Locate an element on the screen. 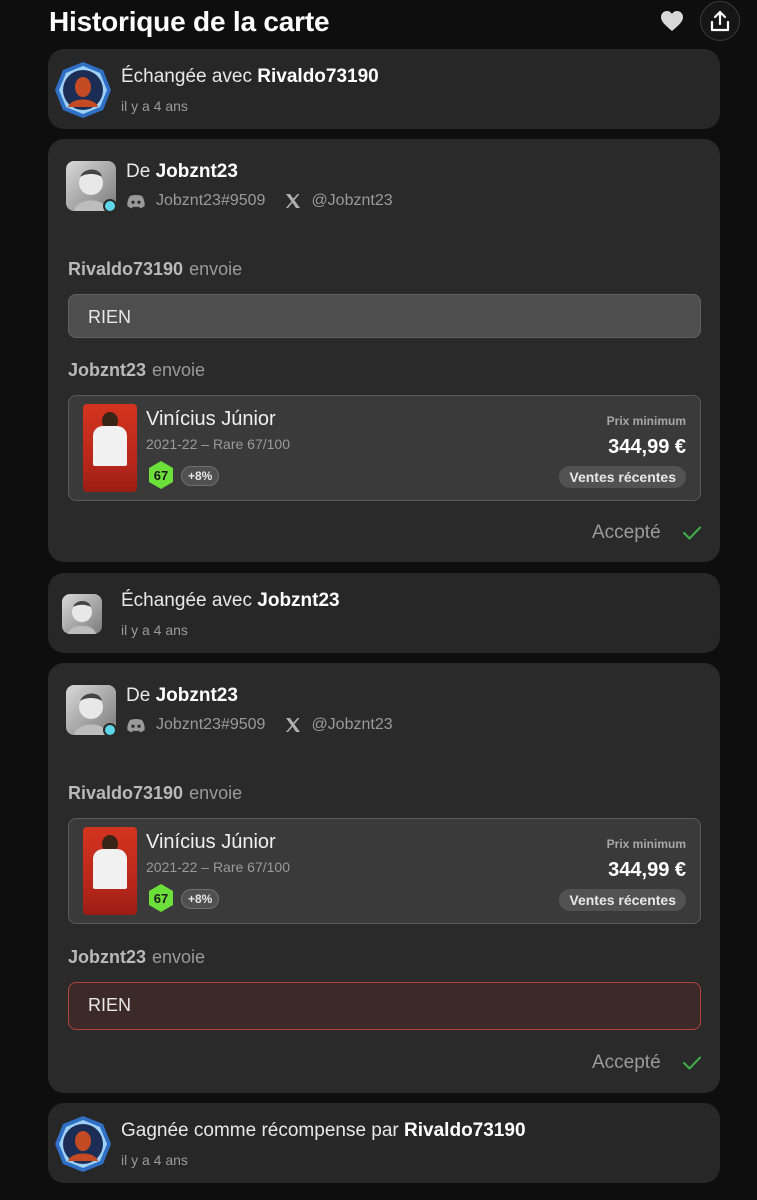 The height and width of the screenshot is (1200, 757). share-button is located at coordinates (720, 21).